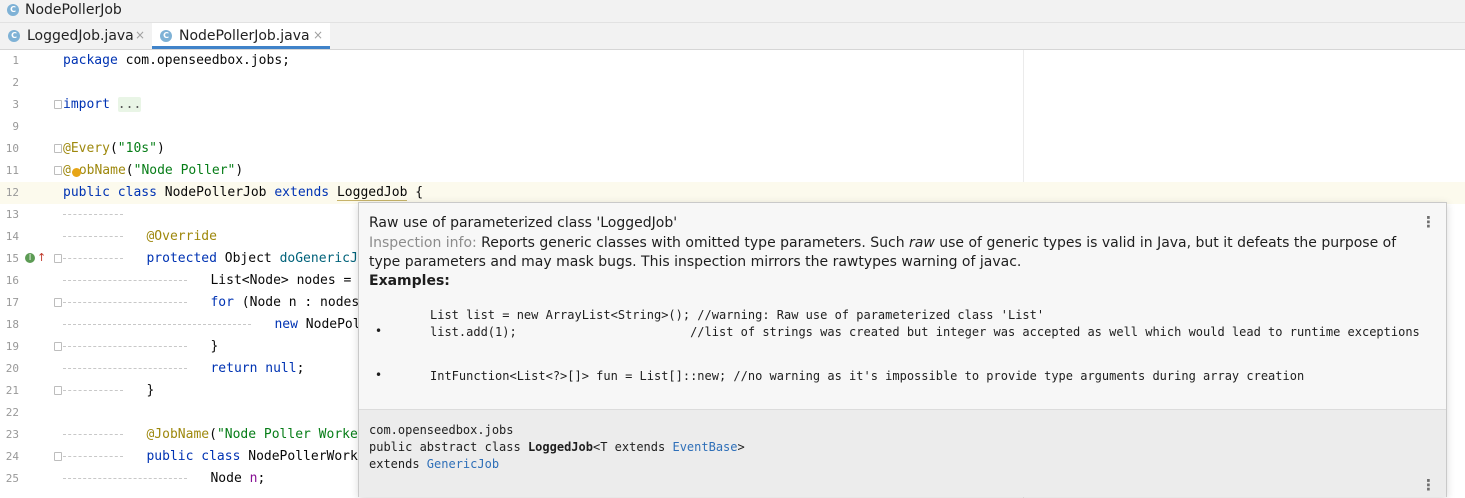 The image size is (1465, 498). Describe the element at coordinates (732, 11) in the screenshot. I see `breadcrumb: C NodePollerJob` at that location.